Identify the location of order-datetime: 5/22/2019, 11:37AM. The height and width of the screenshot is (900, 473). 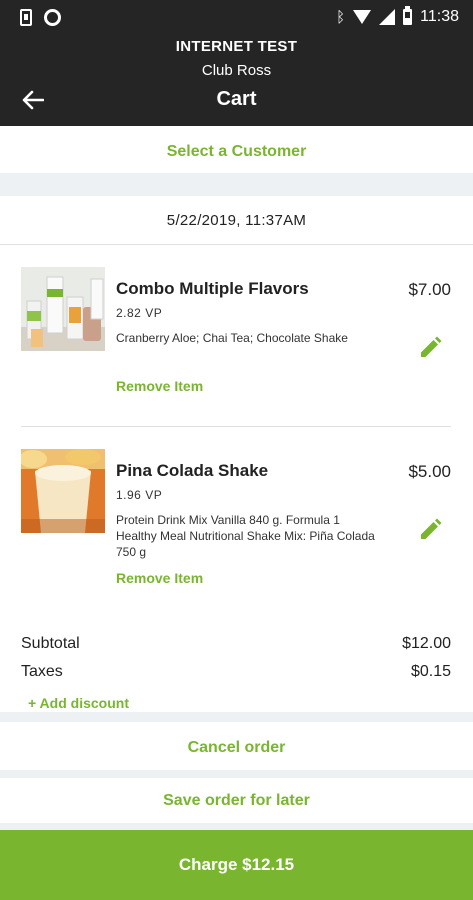
(236, 220).